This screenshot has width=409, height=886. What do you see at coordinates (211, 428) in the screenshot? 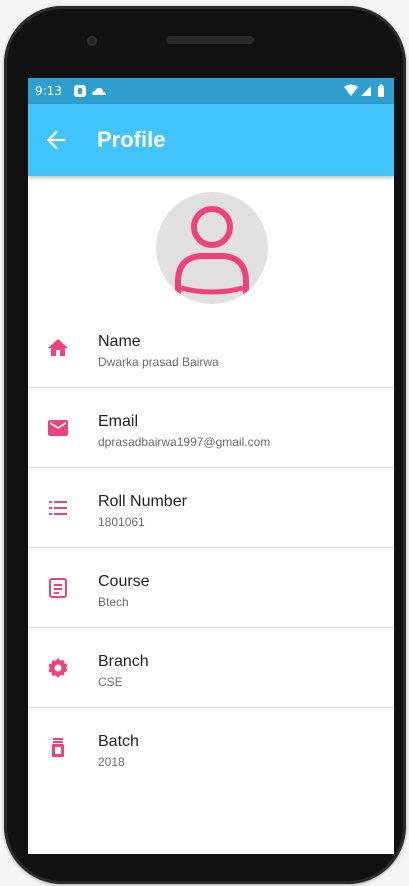
I see `list-item-email: Email dprasadbairwa1997@gmail.com` at bounding box center [211, 428].